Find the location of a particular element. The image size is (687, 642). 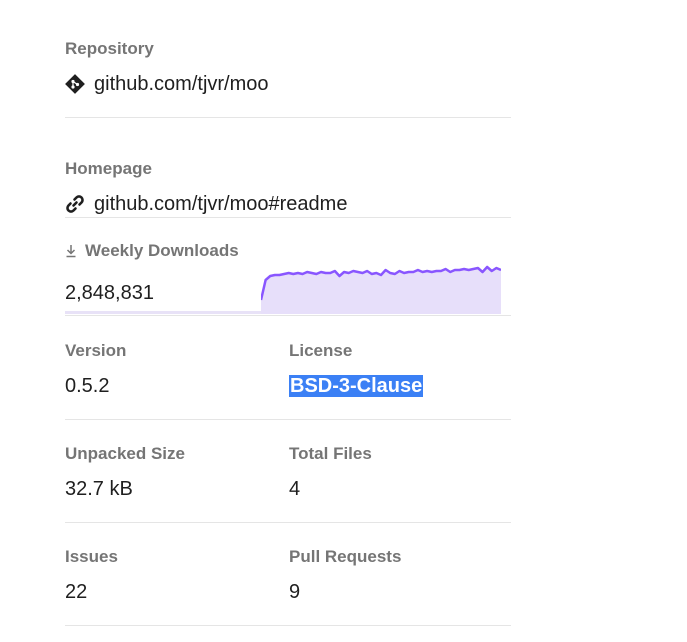

license-value: BSD-3-Clause is located at coordinates (356, 386).